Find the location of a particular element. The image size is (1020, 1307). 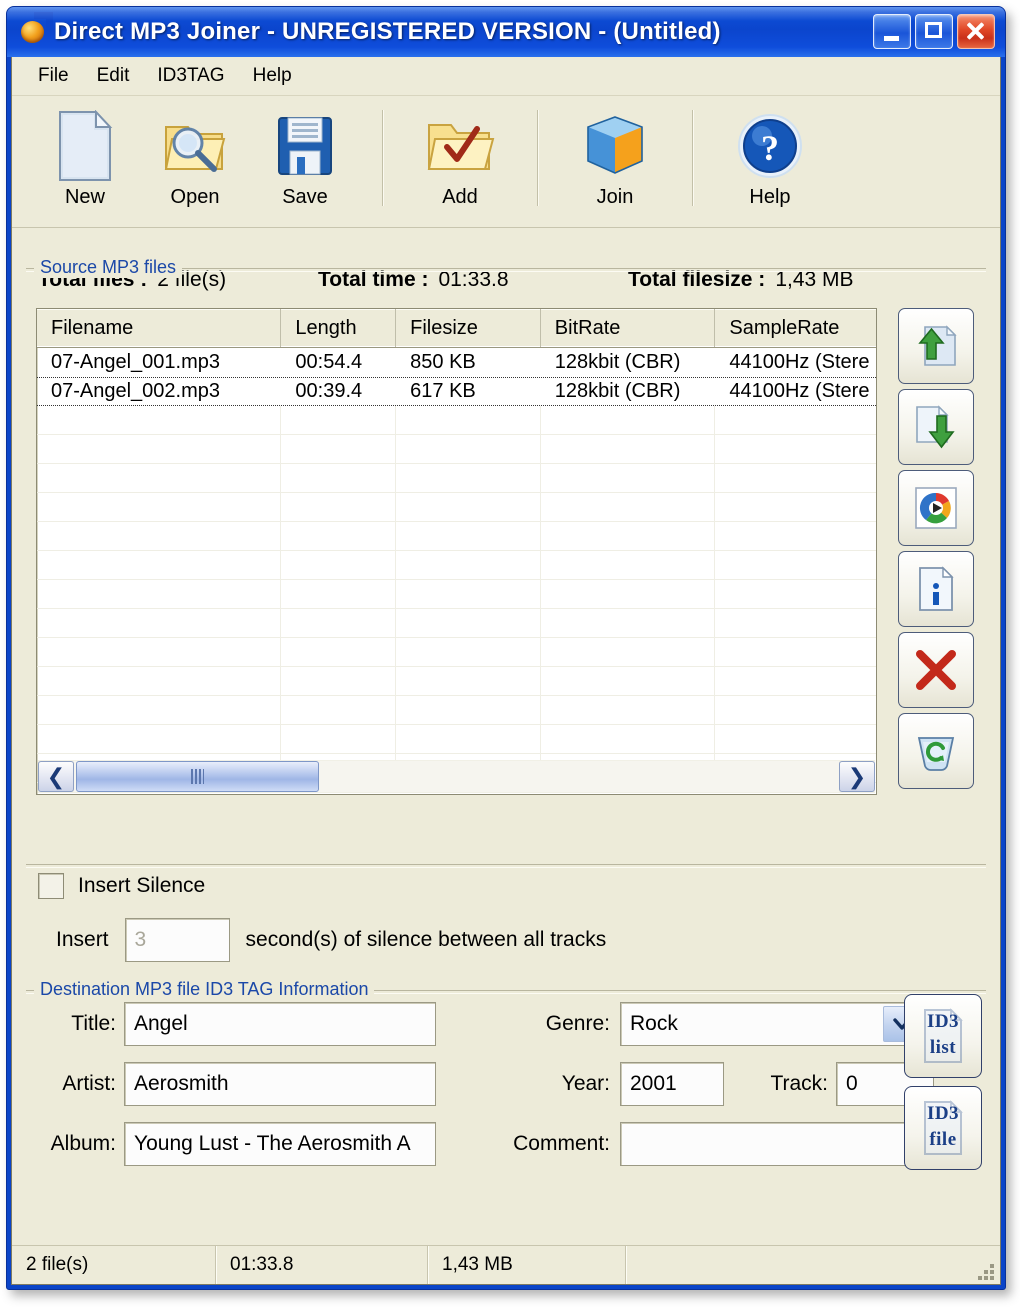

move-up-button is located at coordinates (936, 346).